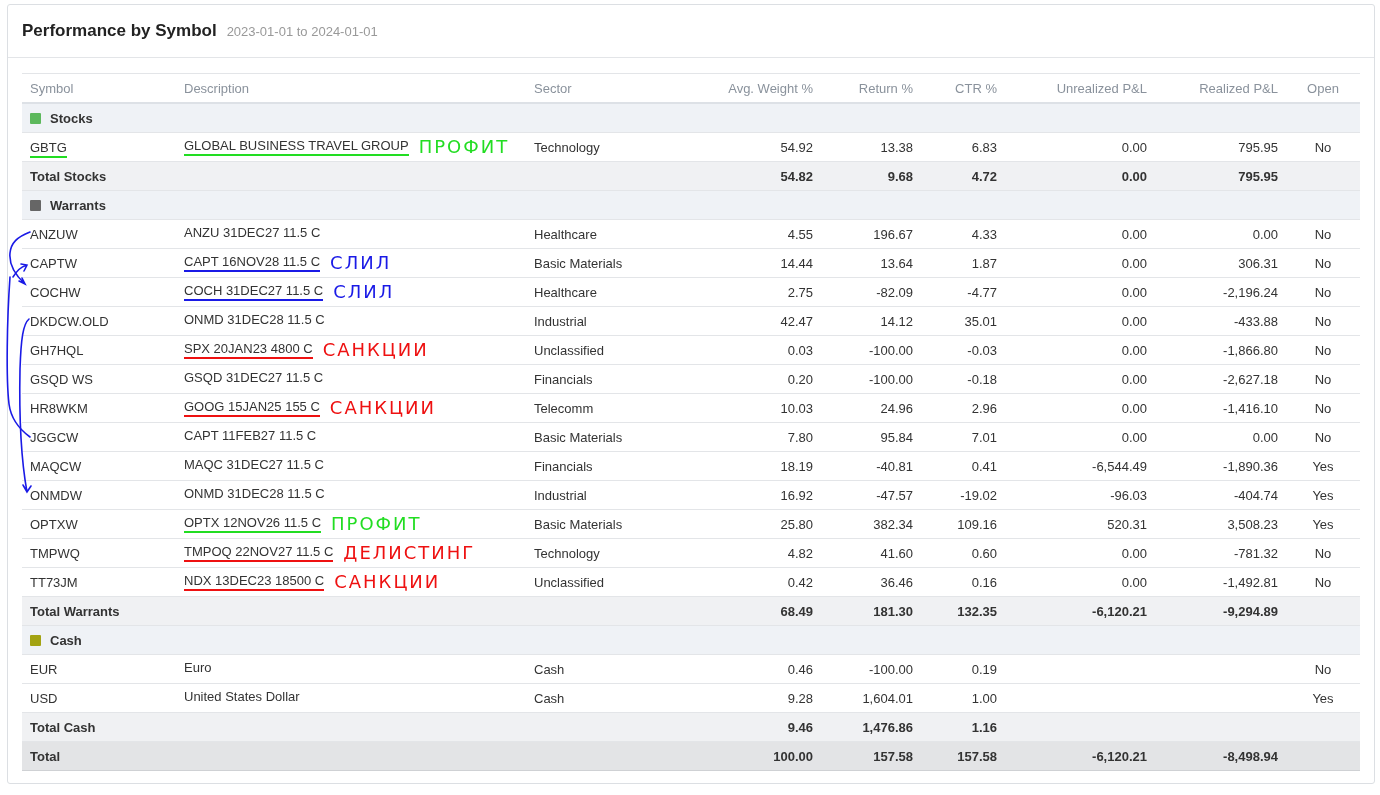  Describe the element at coordinates (887, 698) in the screenshot. I see `table-cell: 1,604.01` at that location.